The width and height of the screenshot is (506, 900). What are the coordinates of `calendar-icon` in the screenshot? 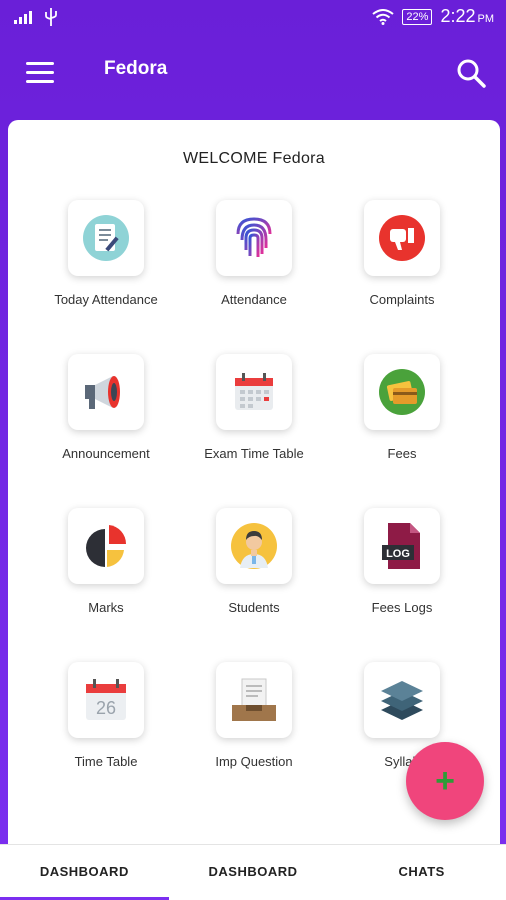 It's located at (254, 391).